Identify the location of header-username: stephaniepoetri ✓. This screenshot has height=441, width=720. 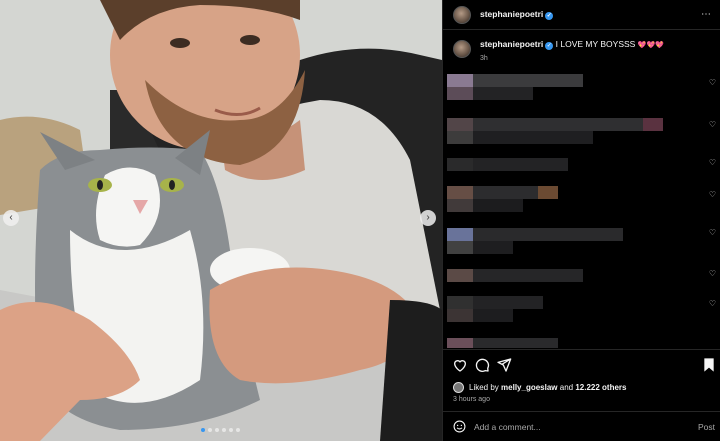
(517, 14).